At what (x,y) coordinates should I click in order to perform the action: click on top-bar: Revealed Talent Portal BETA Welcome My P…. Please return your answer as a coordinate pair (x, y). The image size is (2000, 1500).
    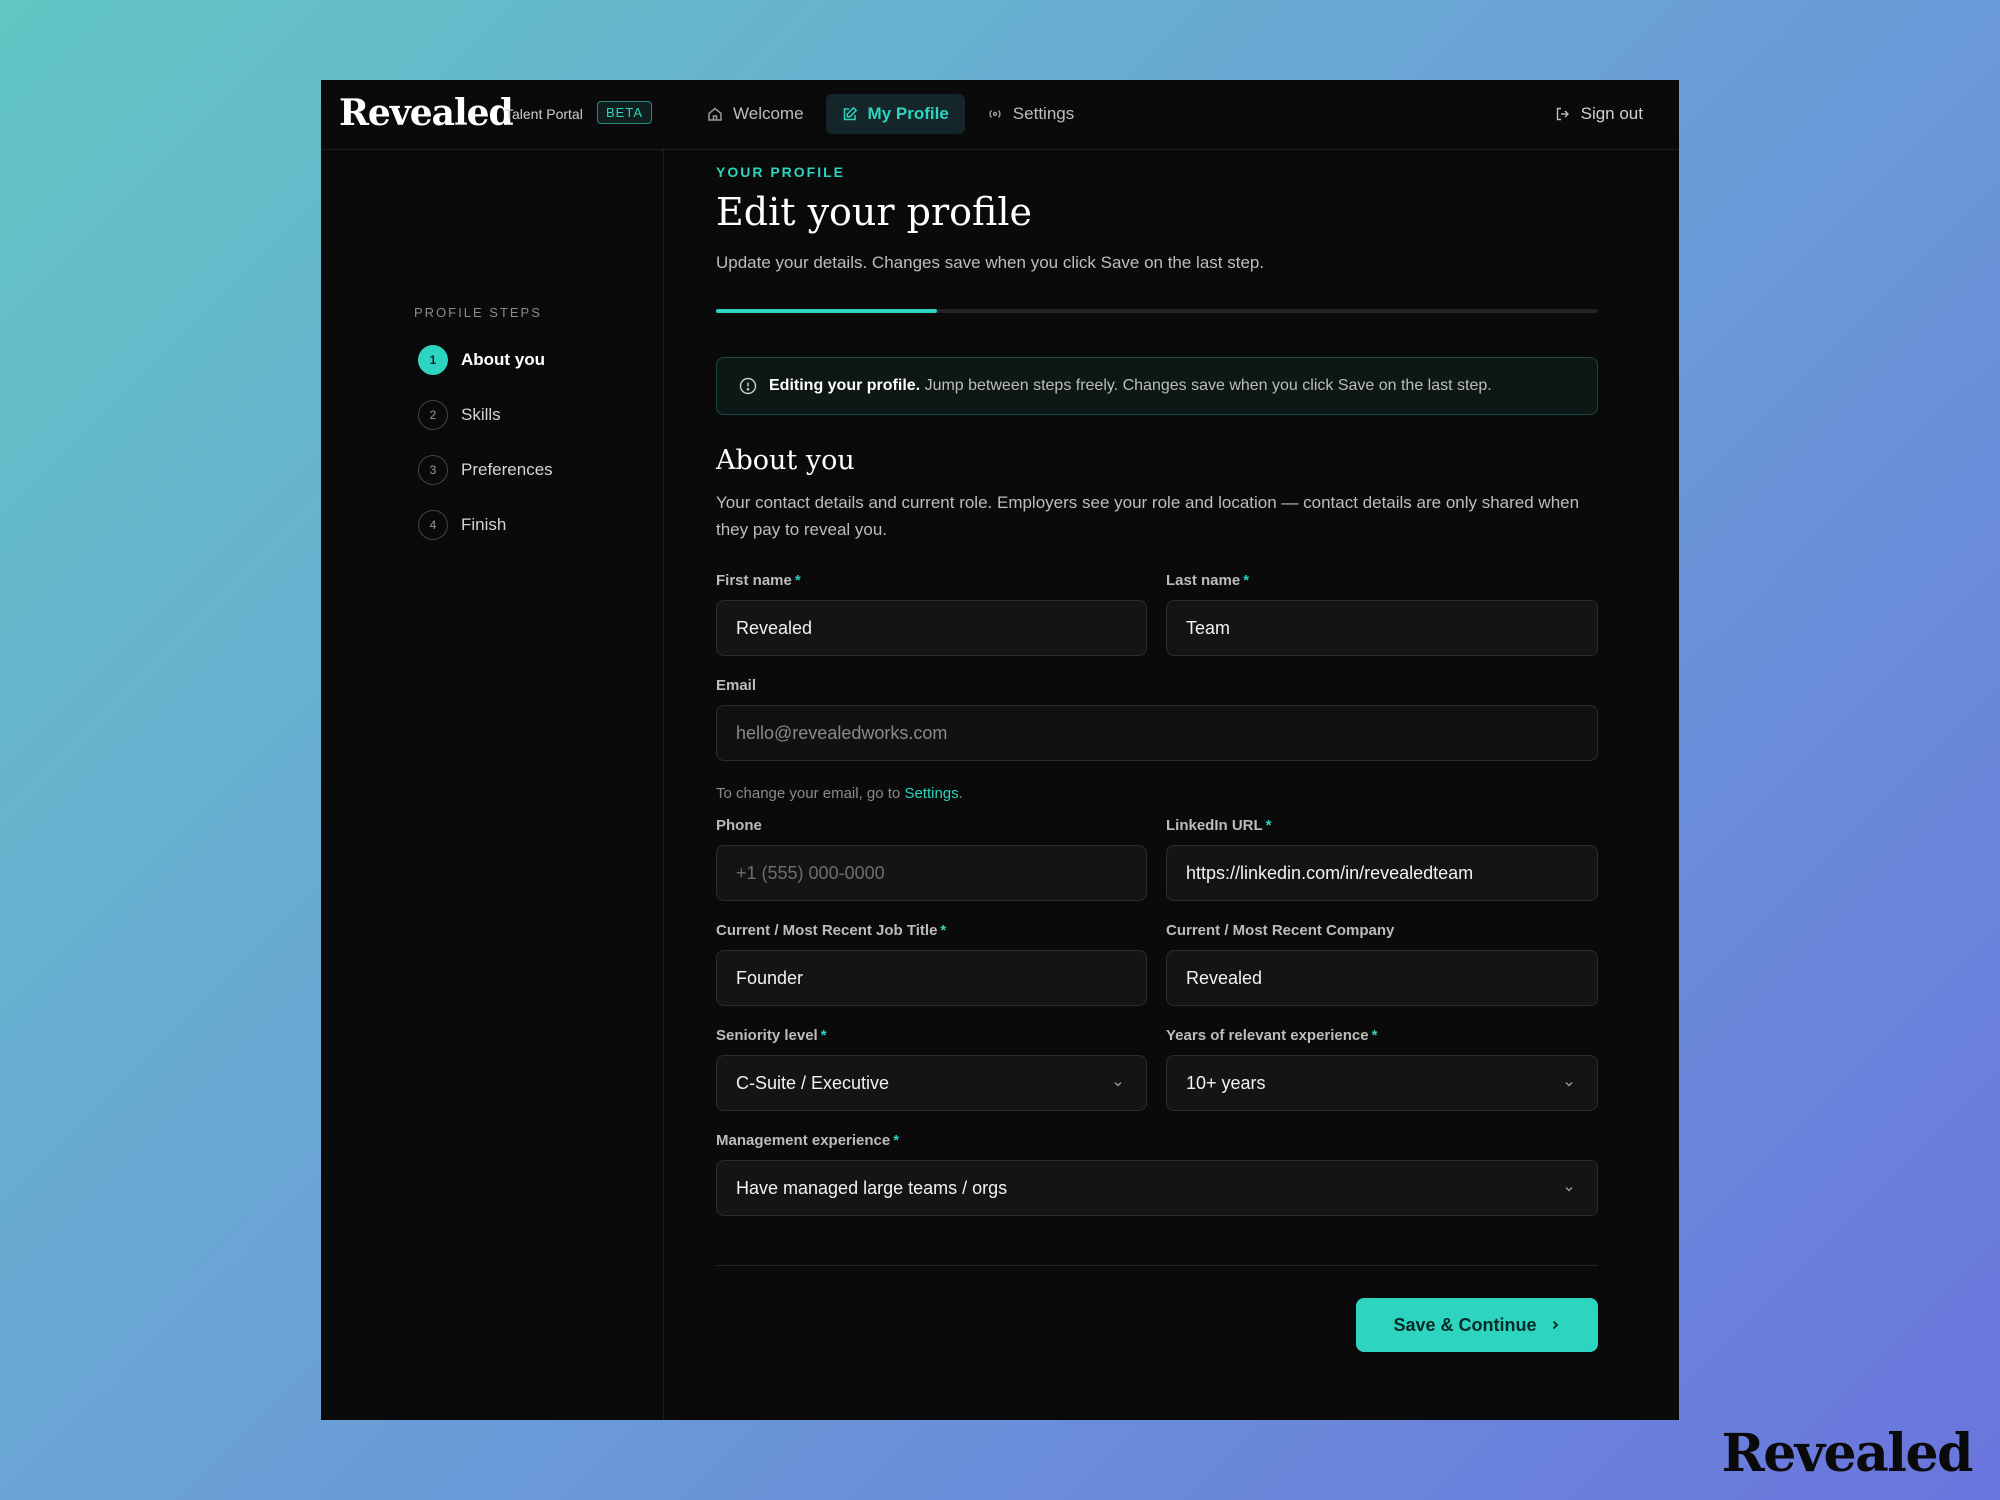
    Looking at the image, I should click on (1000, 115).